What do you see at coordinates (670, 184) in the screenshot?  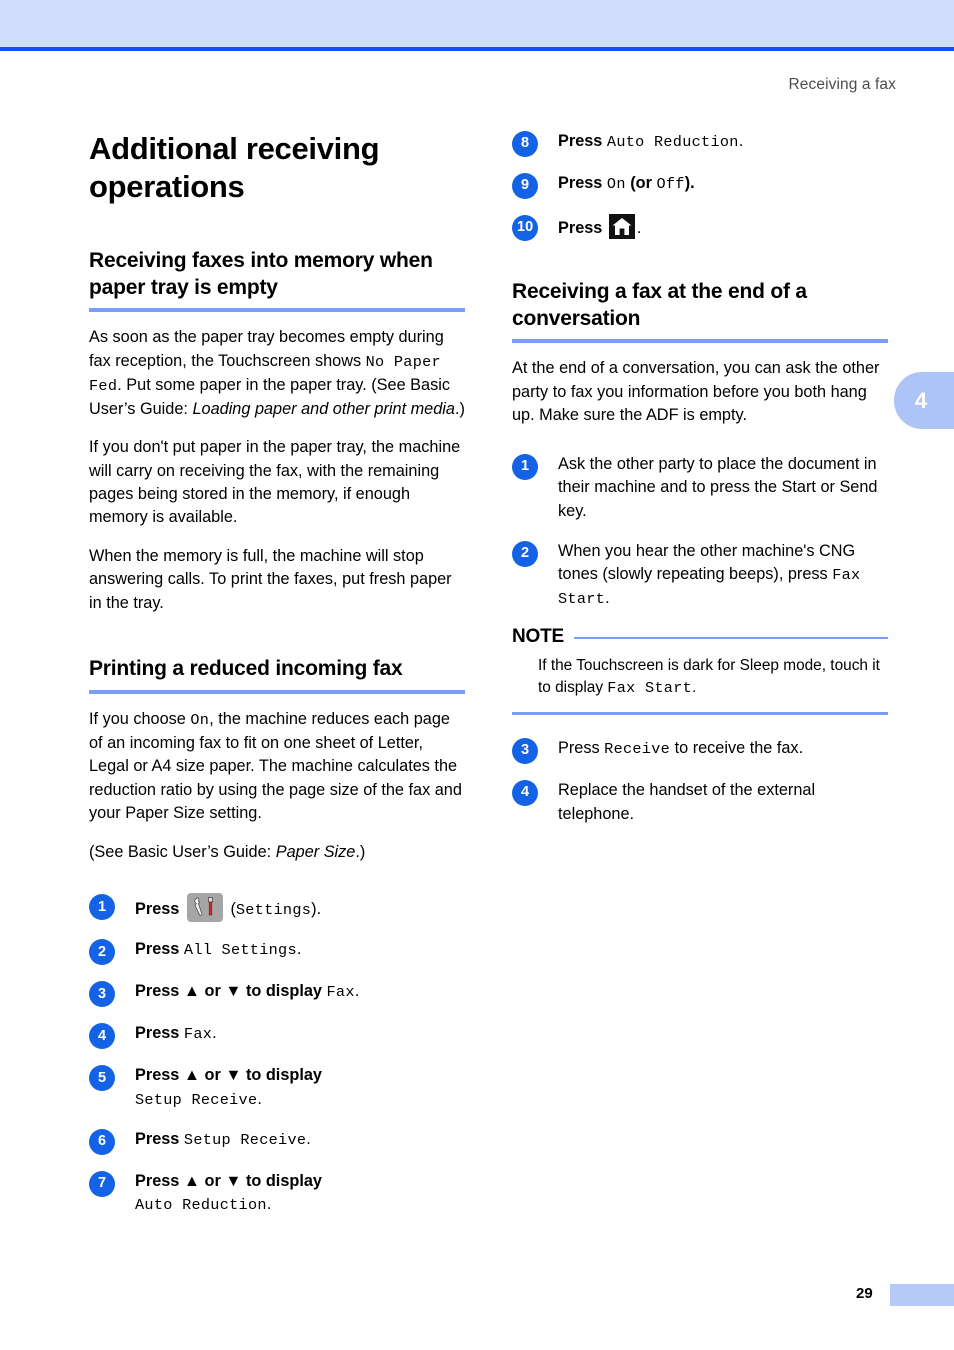 I see `ui-string-off: Off` at bounding box center [670, 184].